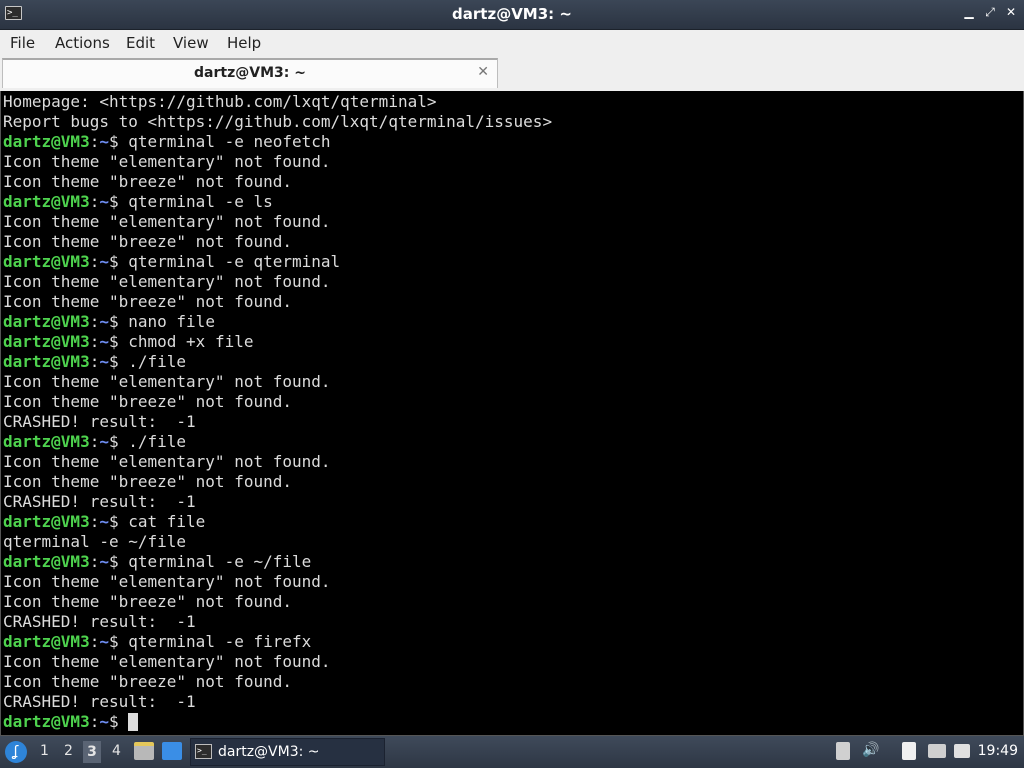 The width and height of the screenshot is (1024, 768). What do you see at coordinates (990, 12) in the screenshot?
I see `maximize-icon: ⤢` at bounding box center [990, 12].